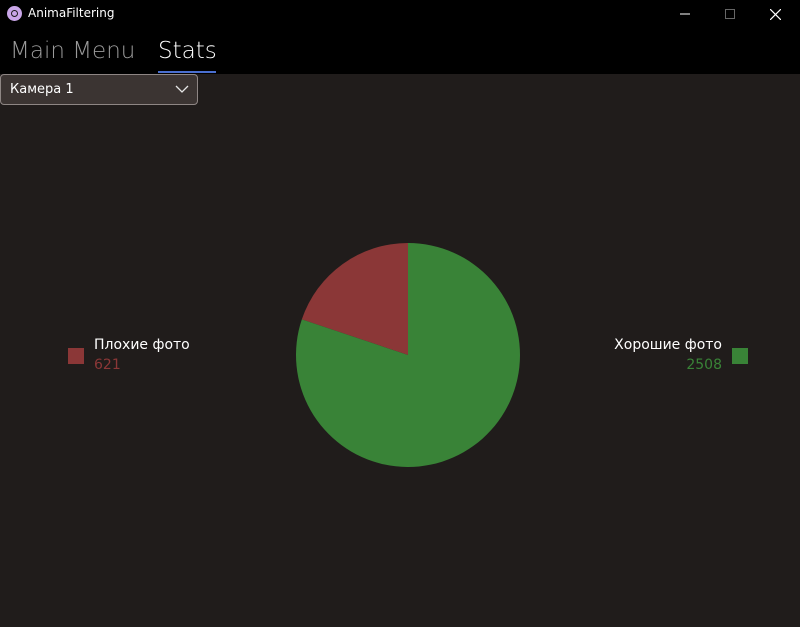 The width and height of the screenshot is (800, 627). What do you see at coordinates (182, 89) in the screenshot?
I see `chevron-down-icon` at bounding box center [182, 89].